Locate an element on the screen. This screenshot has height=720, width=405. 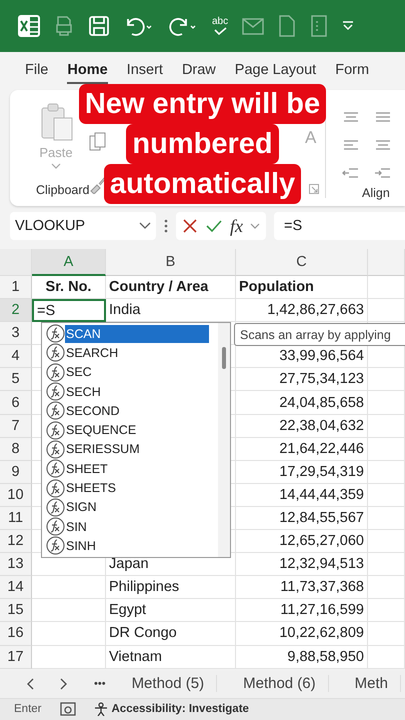
more-sheets-button: ••• is located at coordinates (100, 684).